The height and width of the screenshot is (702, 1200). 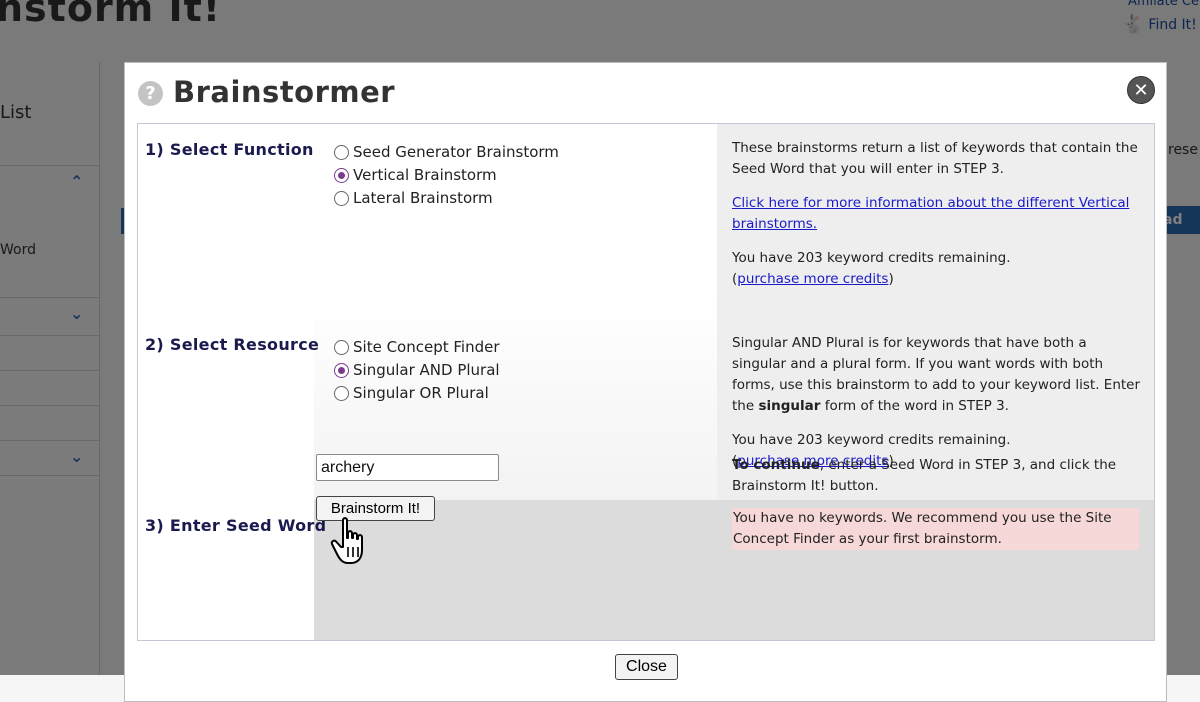 What do you see at coordinates (1141, 90) in the screenshot?
I see `close-icon: ✕` at bounding box center [1141, 90].